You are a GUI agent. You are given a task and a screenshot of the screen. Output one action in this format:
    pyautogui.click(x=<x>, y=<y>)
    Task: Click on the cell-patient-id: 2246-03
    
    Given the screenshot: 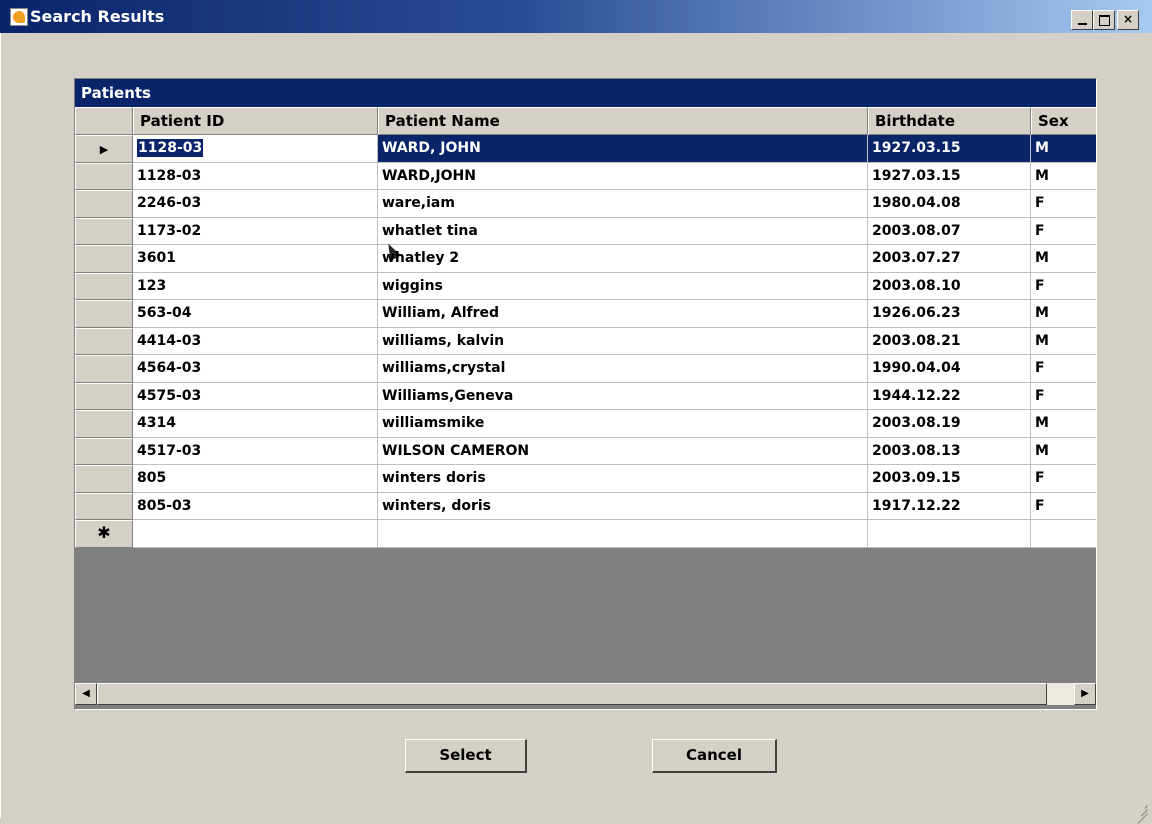 What is the action you would take?
    pyautogui.click(x=255, y=204)
    